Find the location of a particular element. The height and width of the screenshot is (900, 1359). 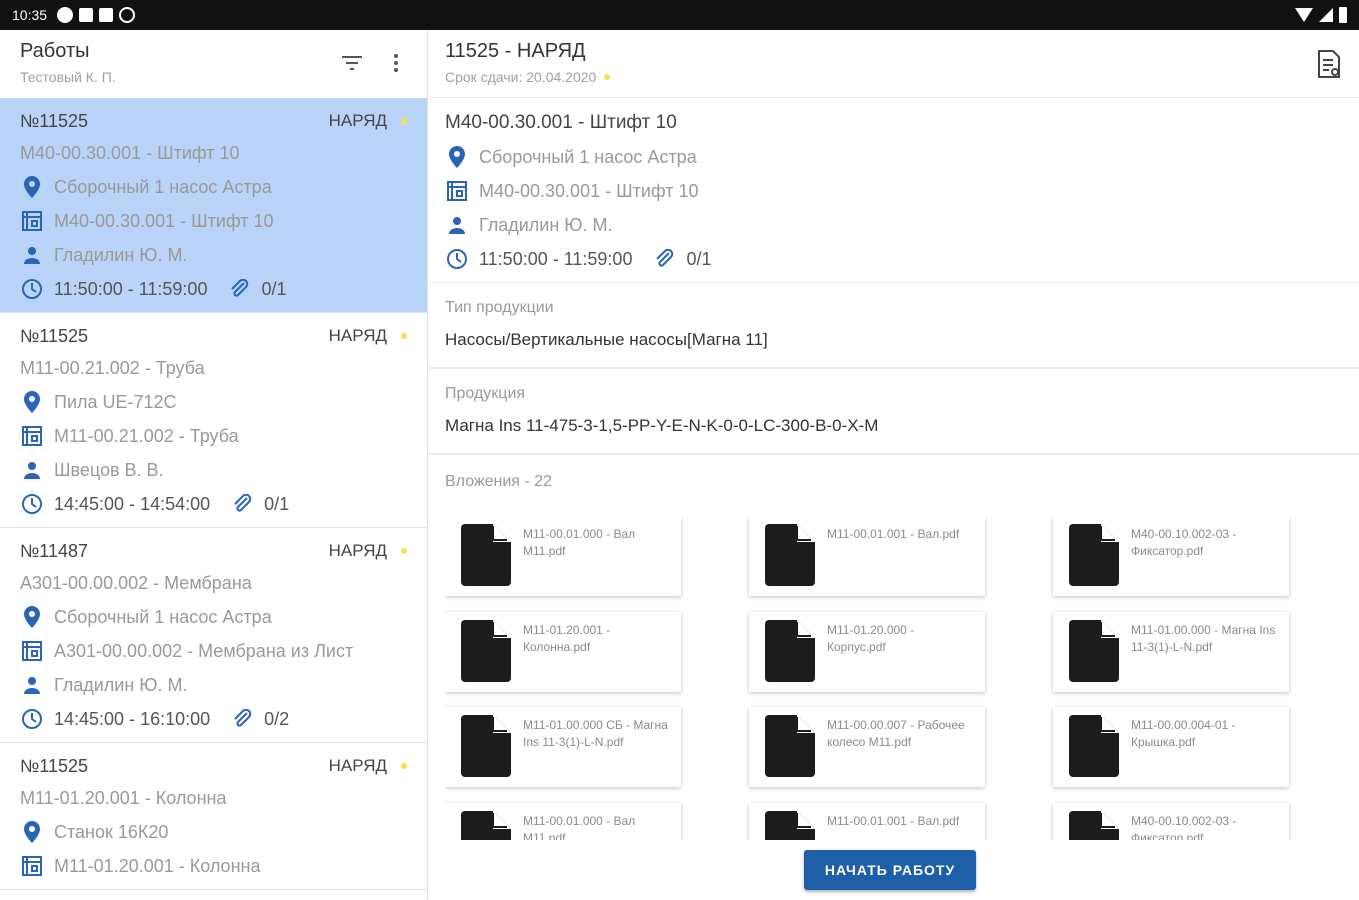

product-type-value: Насосы/Вертикальные насосы[Магна 11] is located at coordinates (606, 339).